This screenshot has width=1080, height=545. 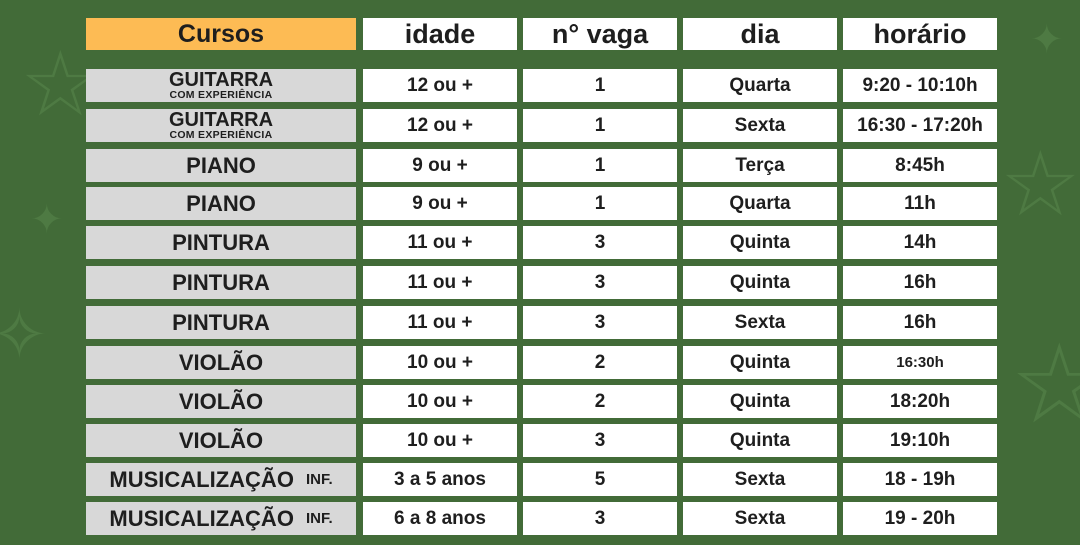 I want to click on vaga-cell: 5, so click(x=600, y=479).